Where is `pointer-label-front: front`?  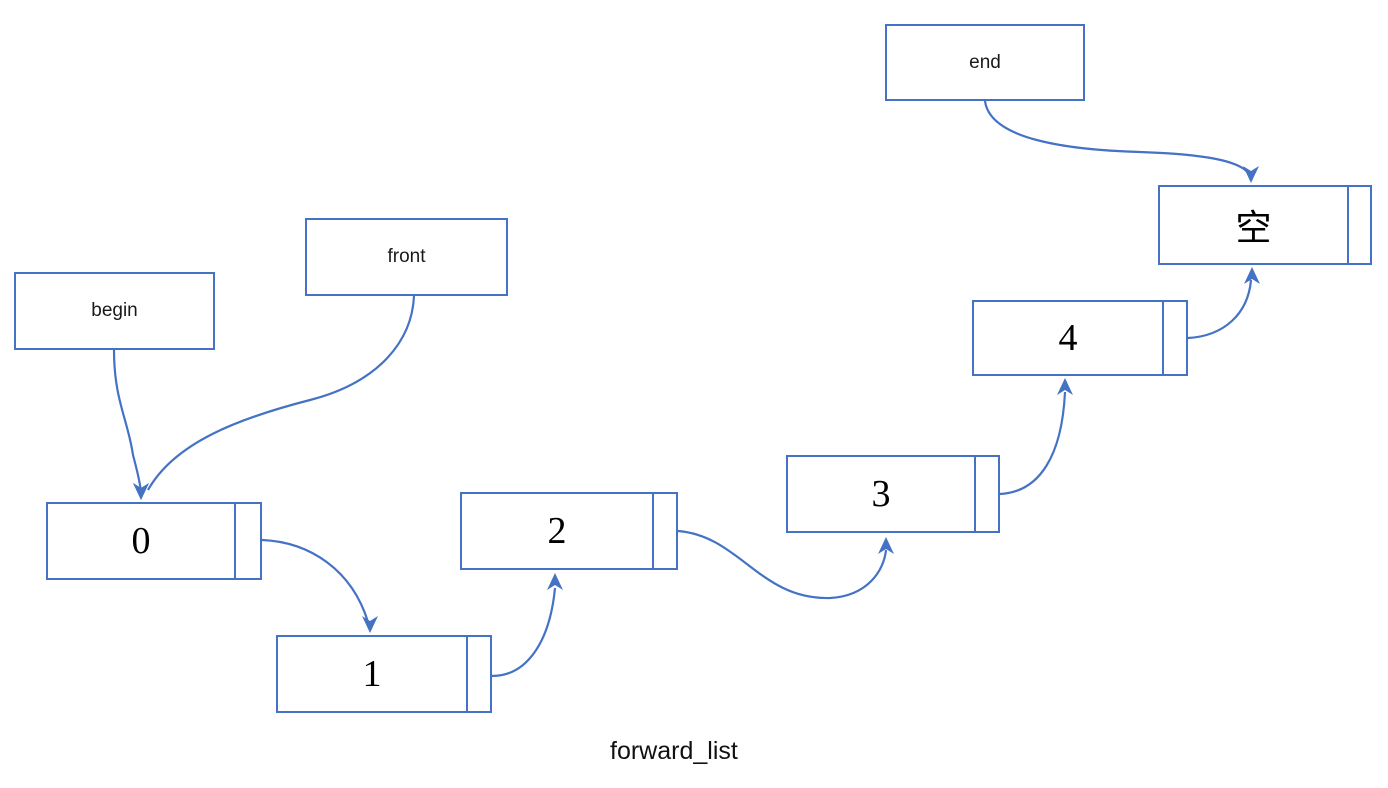 pointer-label-front: front is located at coordinates (406, 257).